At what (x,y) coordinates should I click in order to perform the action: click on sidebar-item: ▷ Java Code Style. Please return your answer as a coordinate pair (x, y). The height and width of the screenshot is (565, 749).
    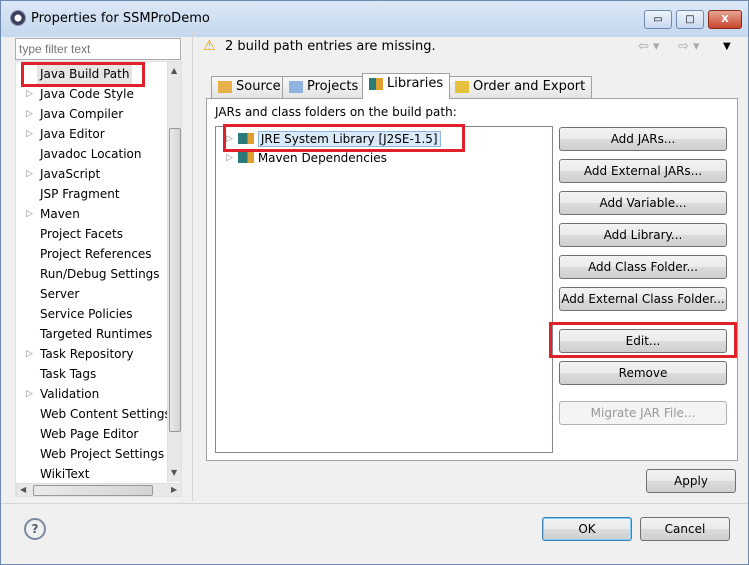
    Looking at the image, I should click on (80, 94).